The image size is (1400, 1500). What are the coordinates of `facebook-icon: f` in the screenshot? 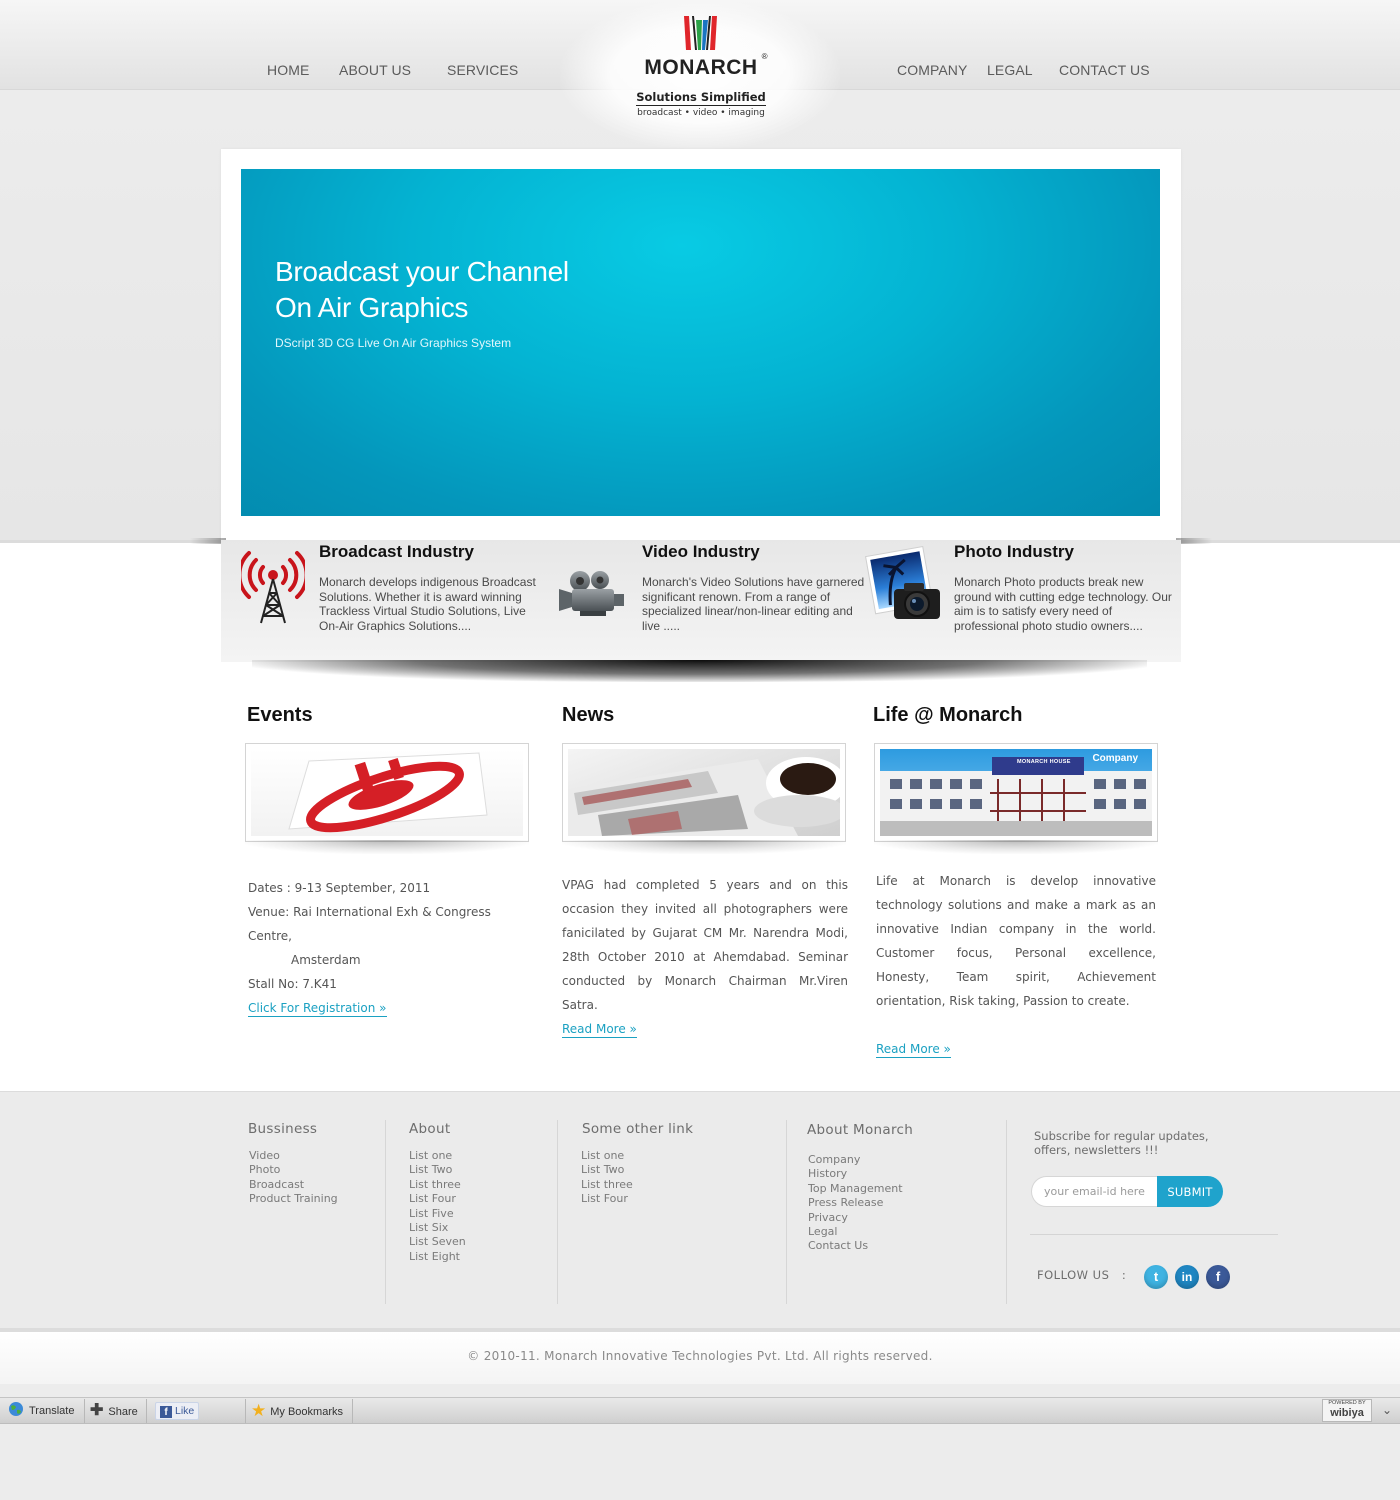 It's located at (1218, 1277).